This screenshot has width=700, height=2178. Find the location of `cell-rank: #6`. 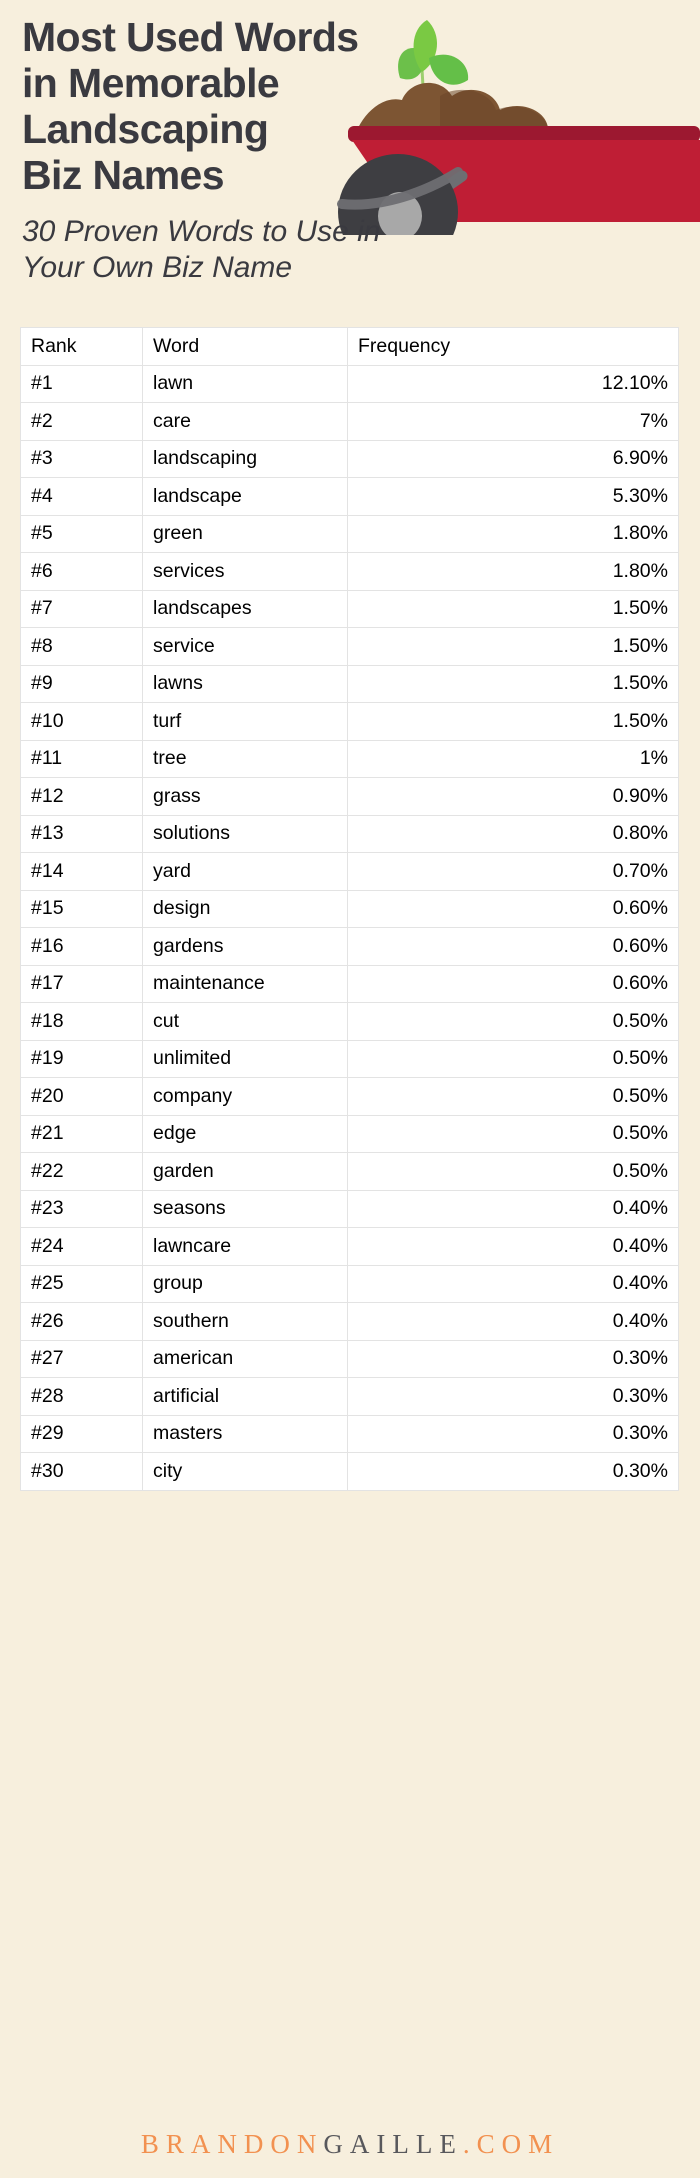

cell-rank: #6 is located at coordinates (81, 571).